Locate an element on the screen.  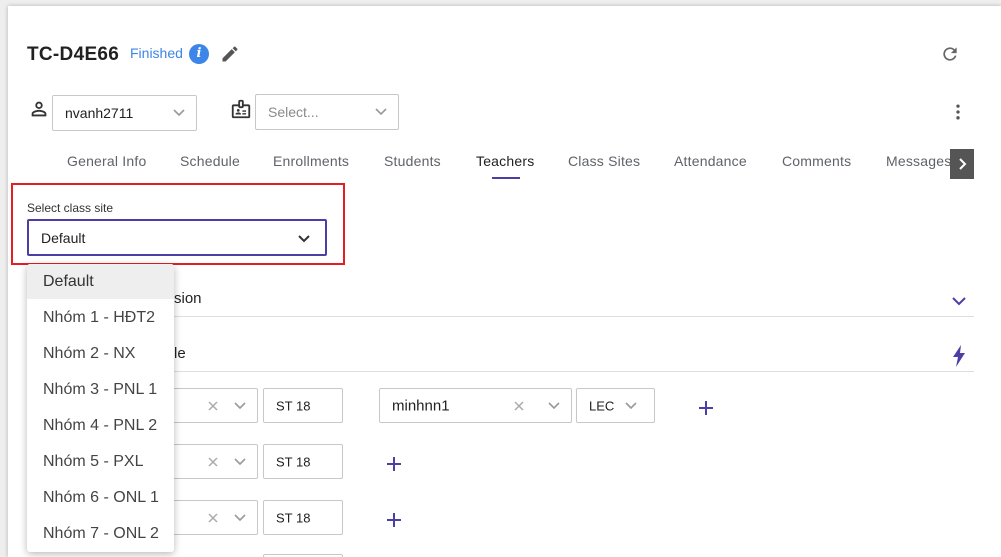
tab-teachers: Teachers is located at coordinates (505, 161).